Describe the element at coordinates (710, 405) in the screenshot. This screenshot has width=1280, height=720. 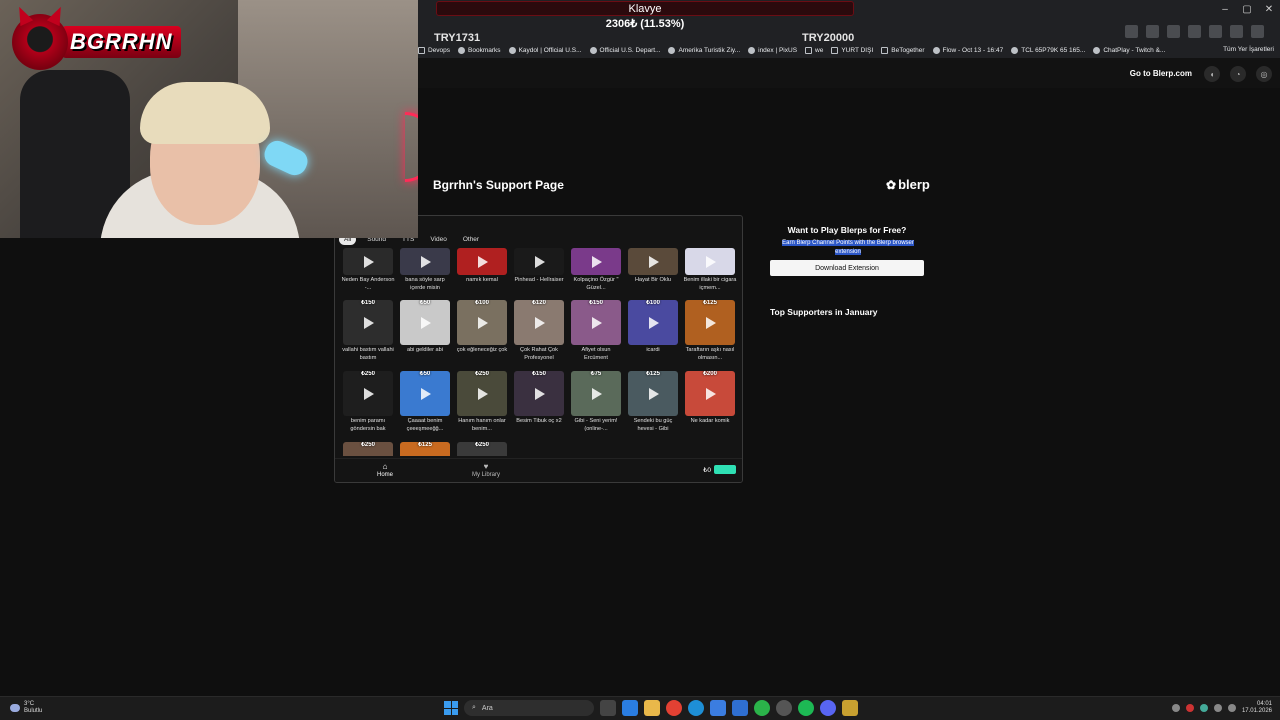
I see `blerp-tile: ₺200 Ne kadar komik` at that location.